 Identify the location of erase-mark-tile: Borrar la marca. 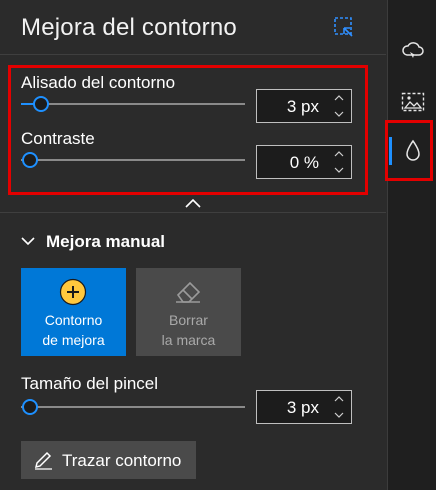
(188, 312).